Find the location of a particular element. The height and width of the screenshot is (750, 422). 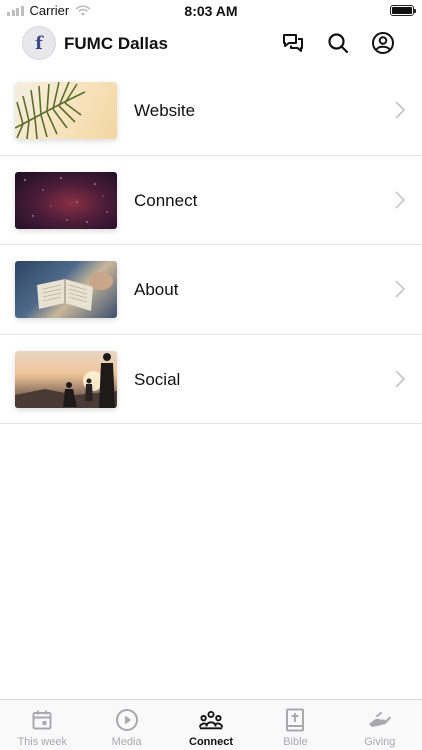

list-item-label: Connect is located at coordinates (166, 200).